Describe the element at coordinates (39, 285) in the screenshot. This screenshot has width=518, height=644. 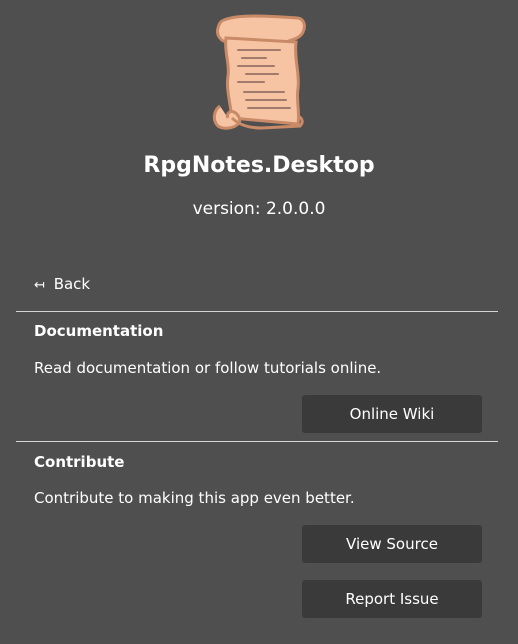
I see `back-arrow-icon: ↤` at that location.